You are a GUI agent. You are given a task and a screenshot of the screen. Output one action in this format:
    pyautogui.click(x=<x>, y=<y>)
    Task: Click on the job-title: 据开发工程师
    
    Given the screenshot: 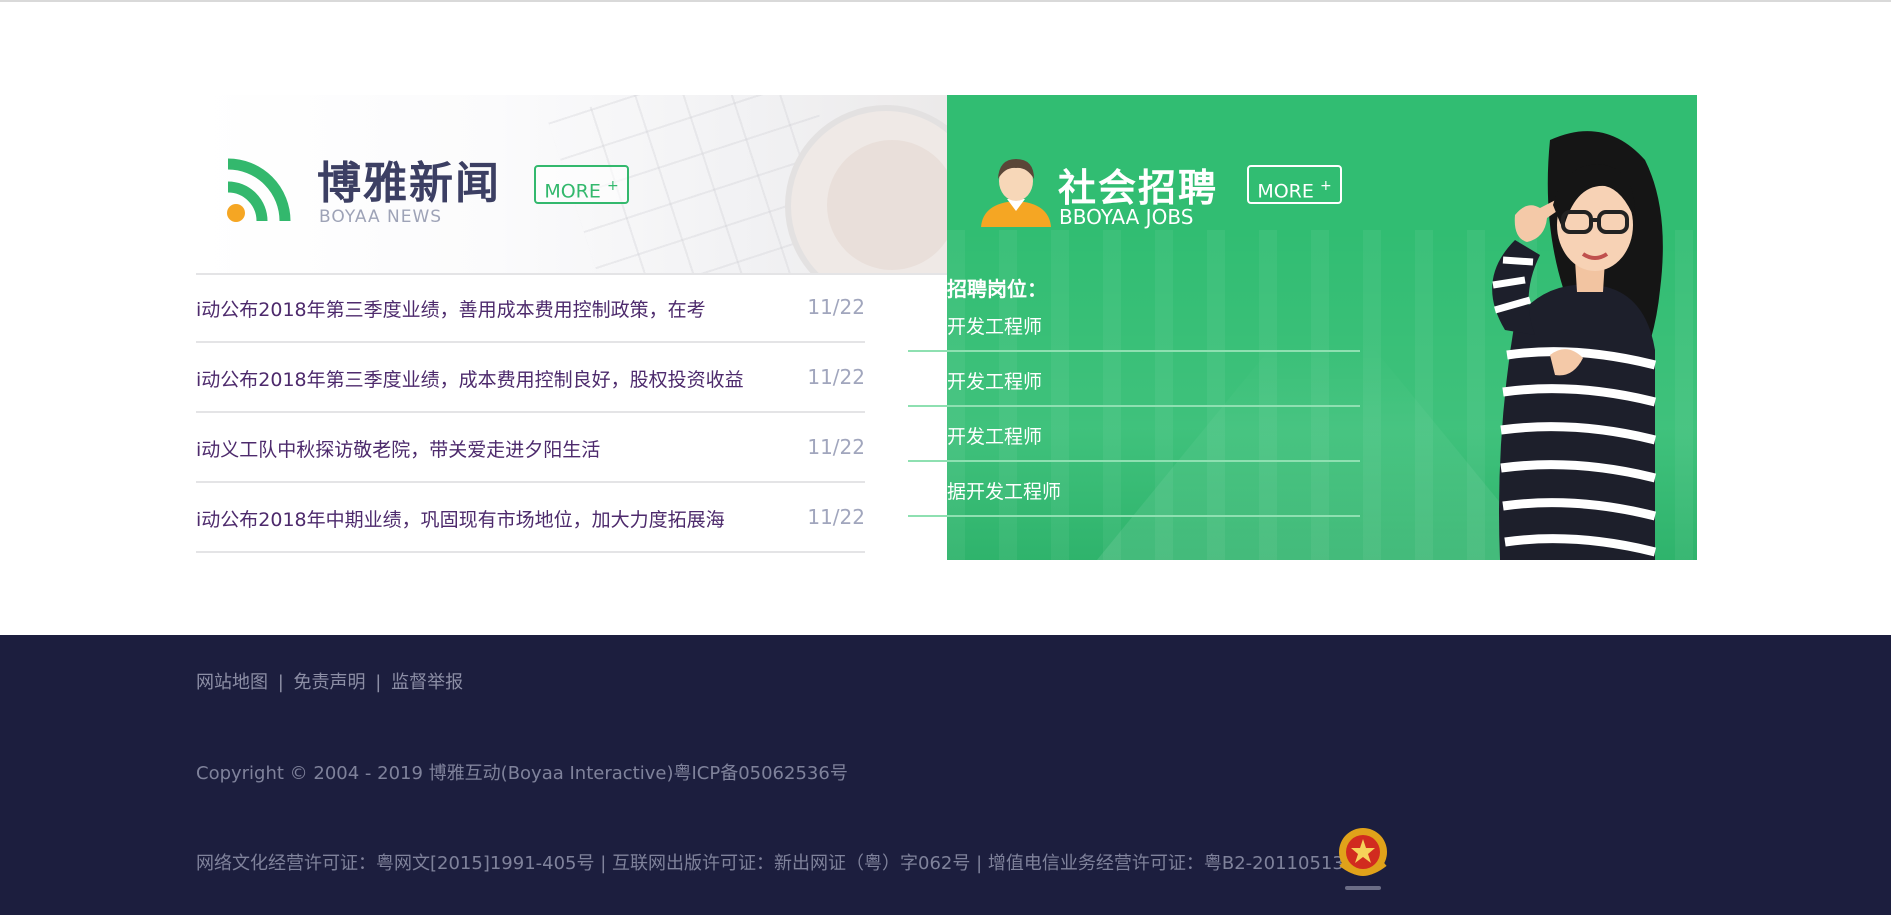 What is the action you would take?
    pyautogui.click(x=1004, y=490)
    